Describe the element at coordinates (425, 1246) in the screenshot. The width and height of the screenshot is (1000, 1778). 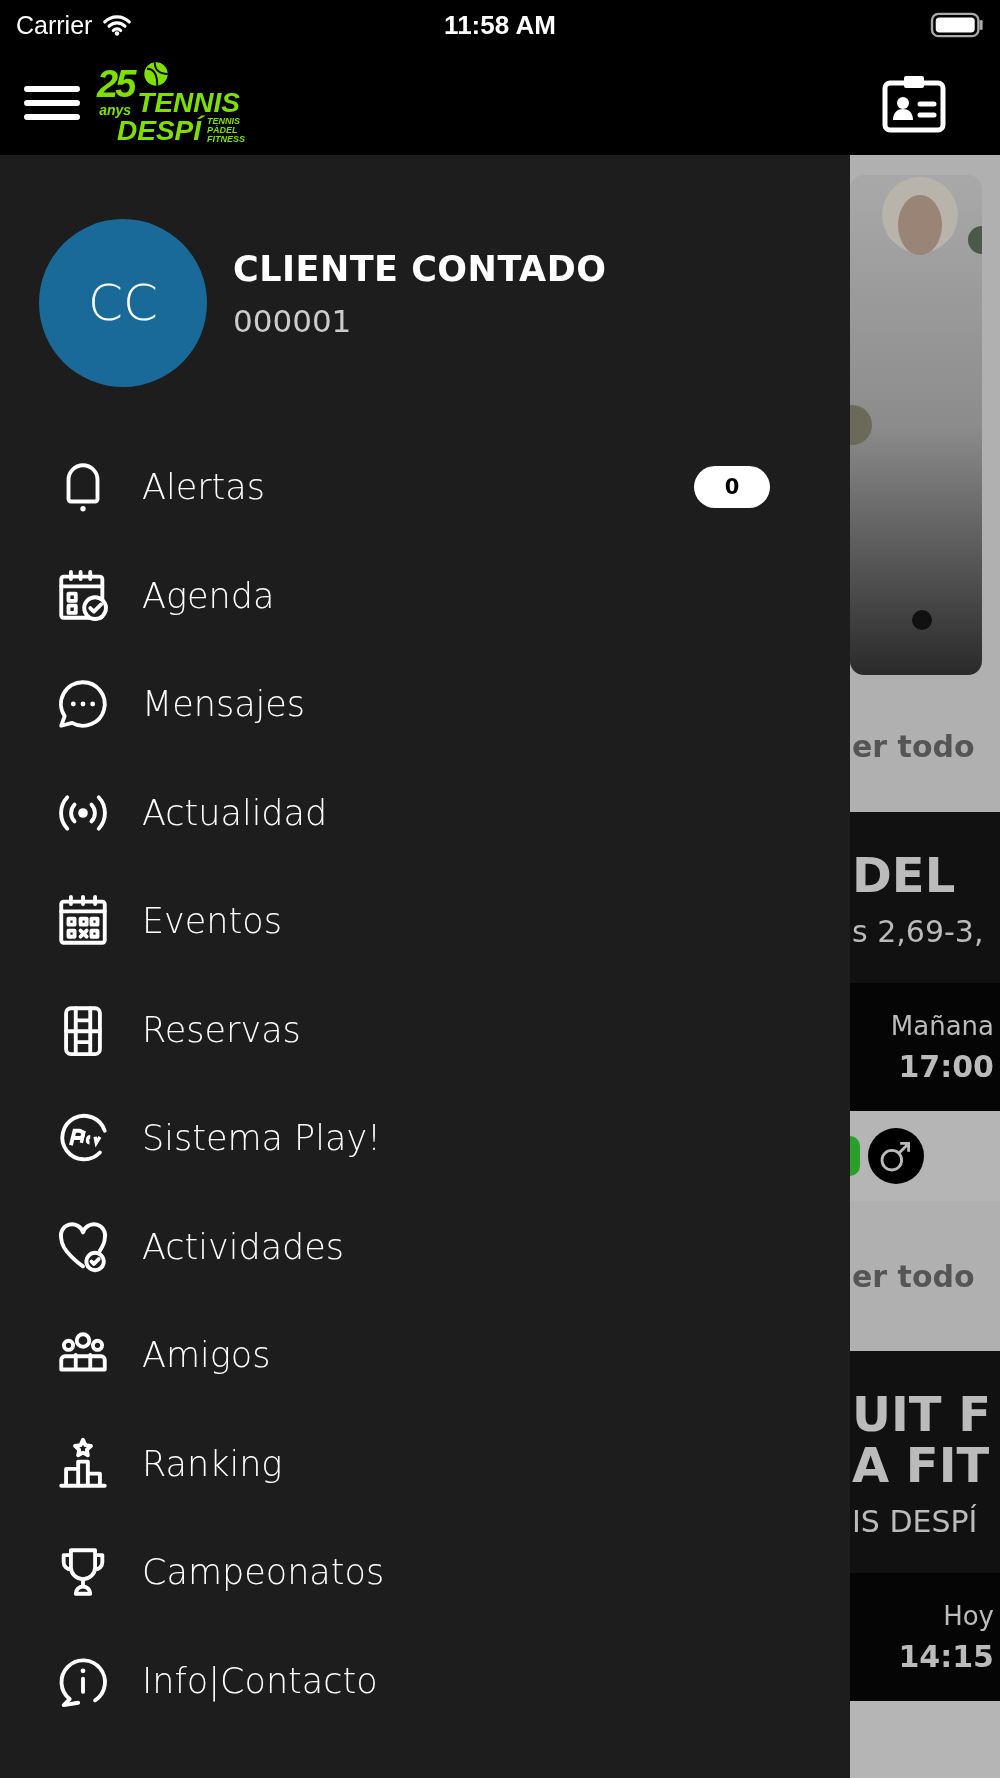
I see `menu-item: Actividades` at that location.